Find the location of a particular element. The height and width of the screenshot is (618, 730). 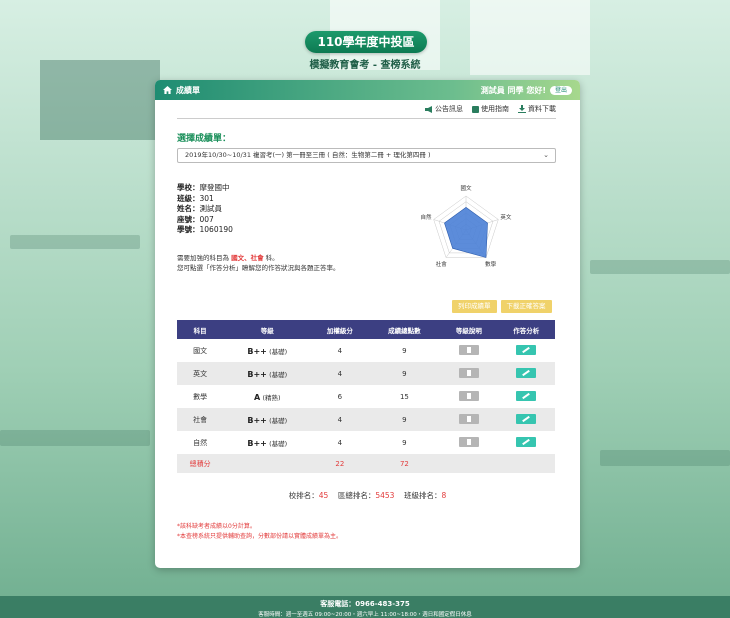

region-rank-label: 區總排名： is located at coordinates (356, 495).